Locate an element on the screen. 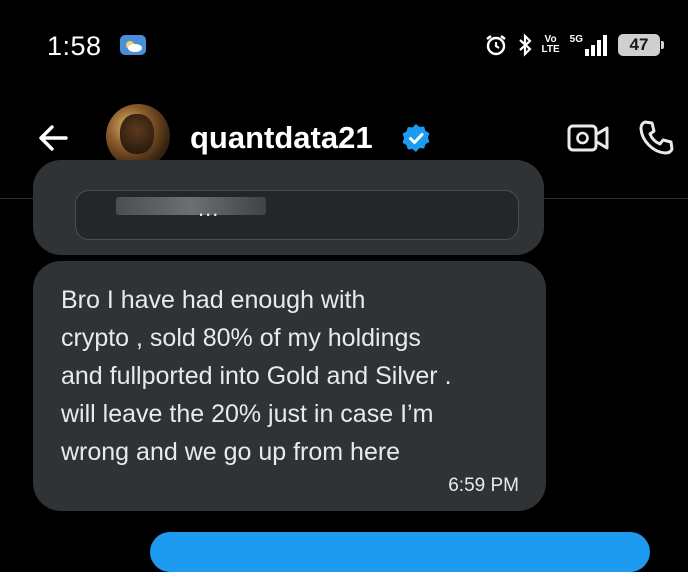 Image resolution: width=688 pixels, height=572 pixels. username: quantdata21 is located at coordinates (281, 138).